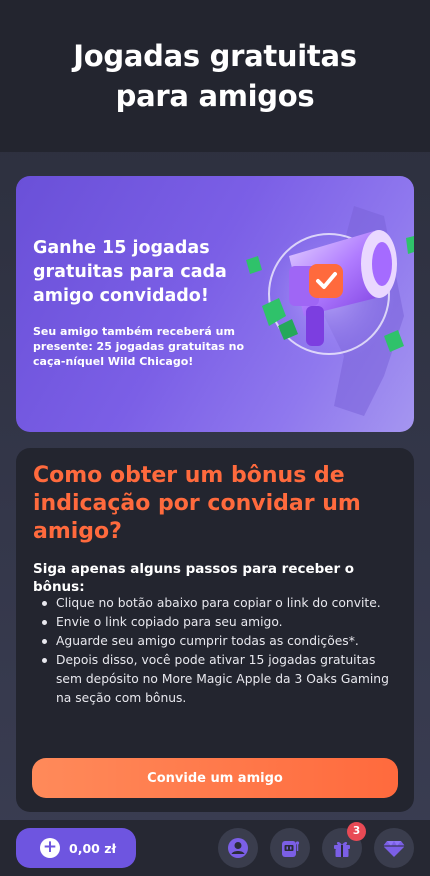  I want to click on invite-friend-button: Convide um amigo, so click(215, 778).